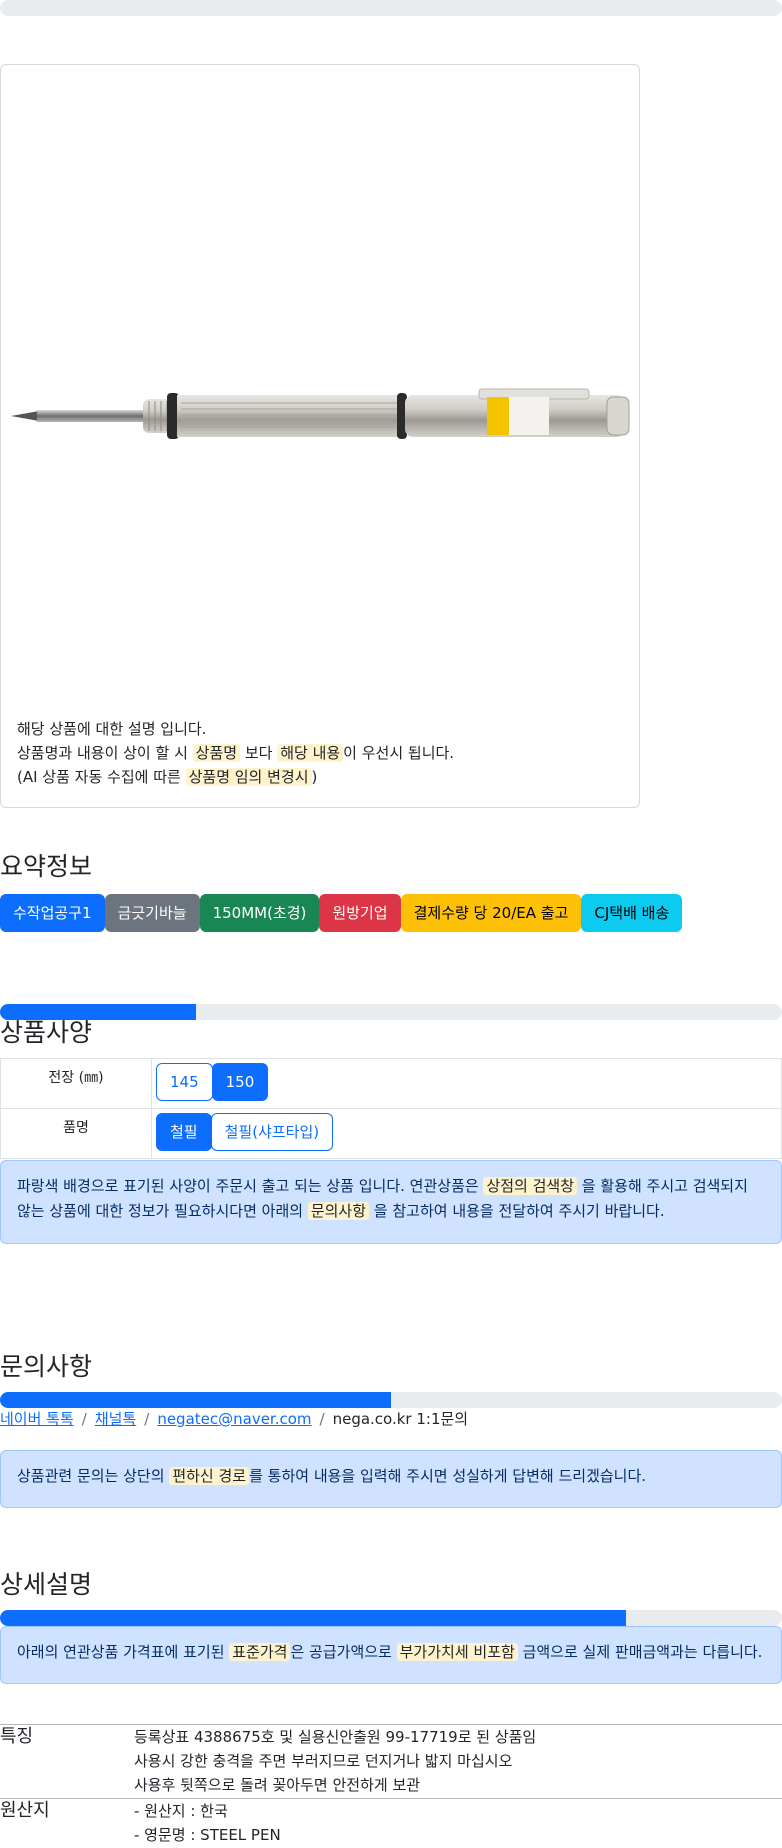  I want to click on feature-line: 사용시 강한 충격을 주면 부러지므로 던지거나 밟지 마십시오, so click(323, 1761).